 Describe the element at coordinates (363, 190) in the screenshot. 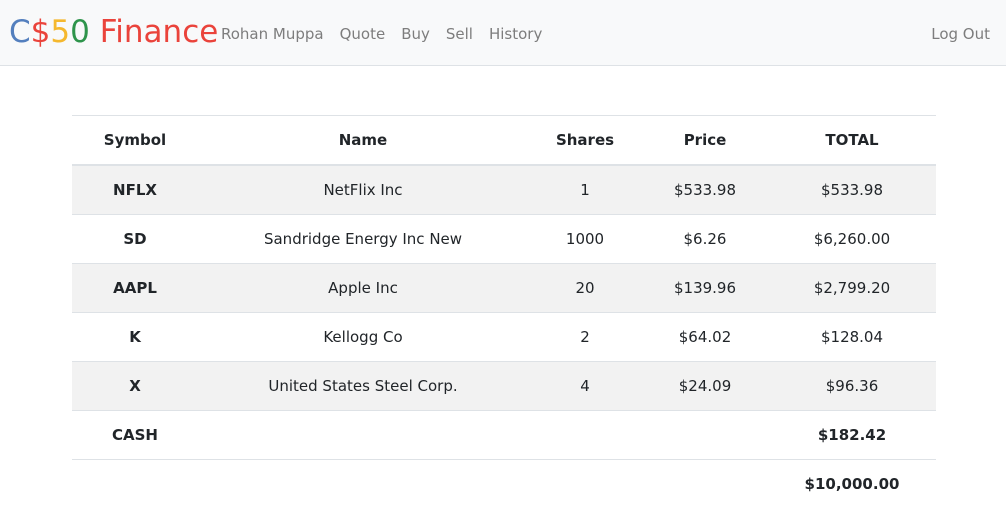

I see `cell-name: NetFlix Inc` at that location.